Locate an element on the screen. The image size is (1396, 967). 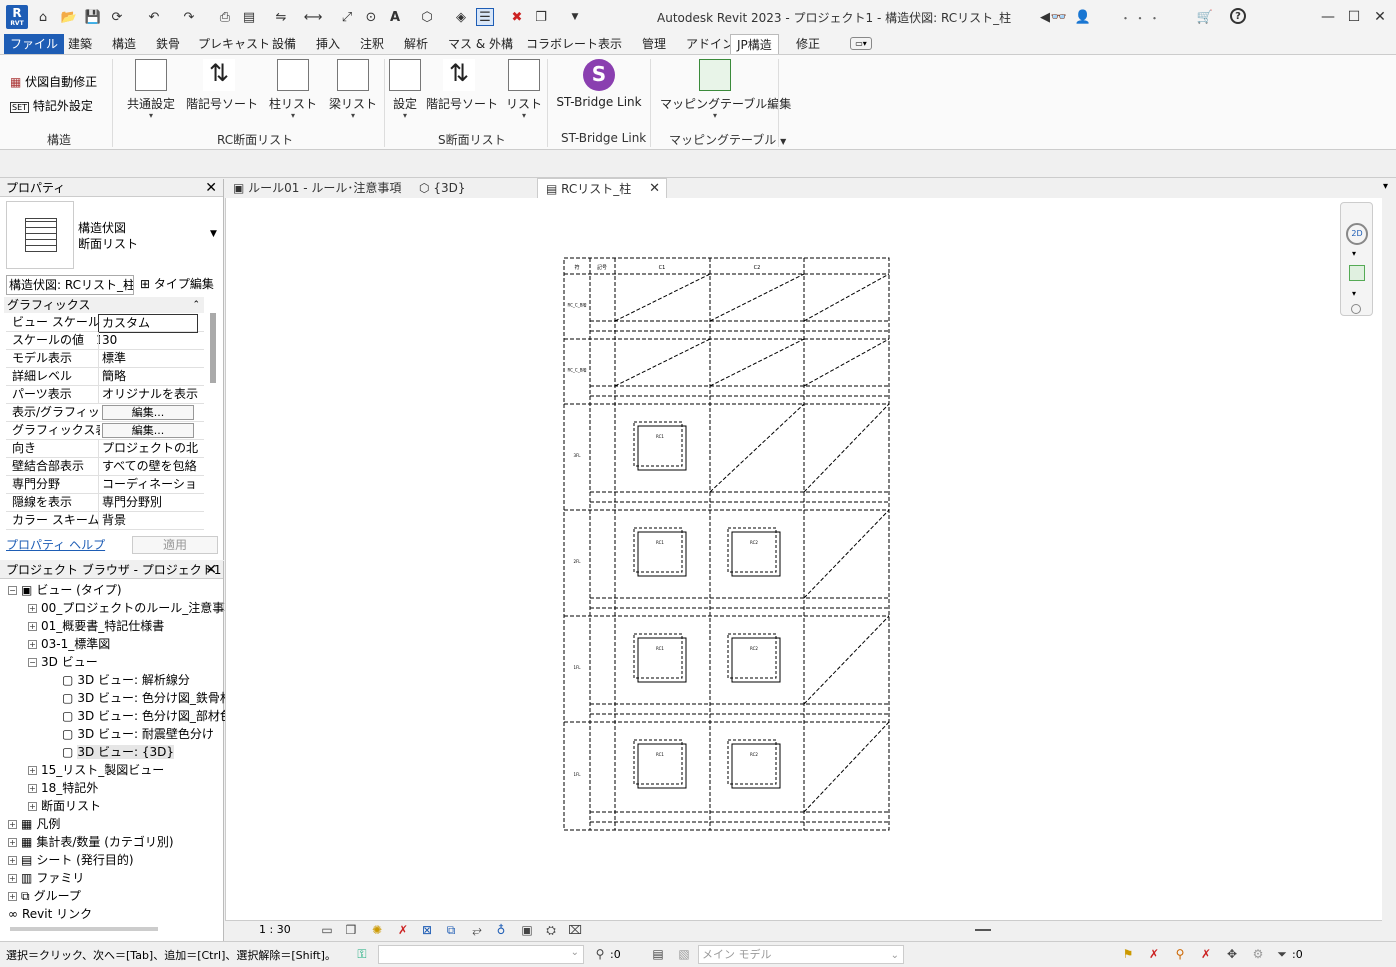
worksets-icon: ⚿ is located at coordinates (362, 954).